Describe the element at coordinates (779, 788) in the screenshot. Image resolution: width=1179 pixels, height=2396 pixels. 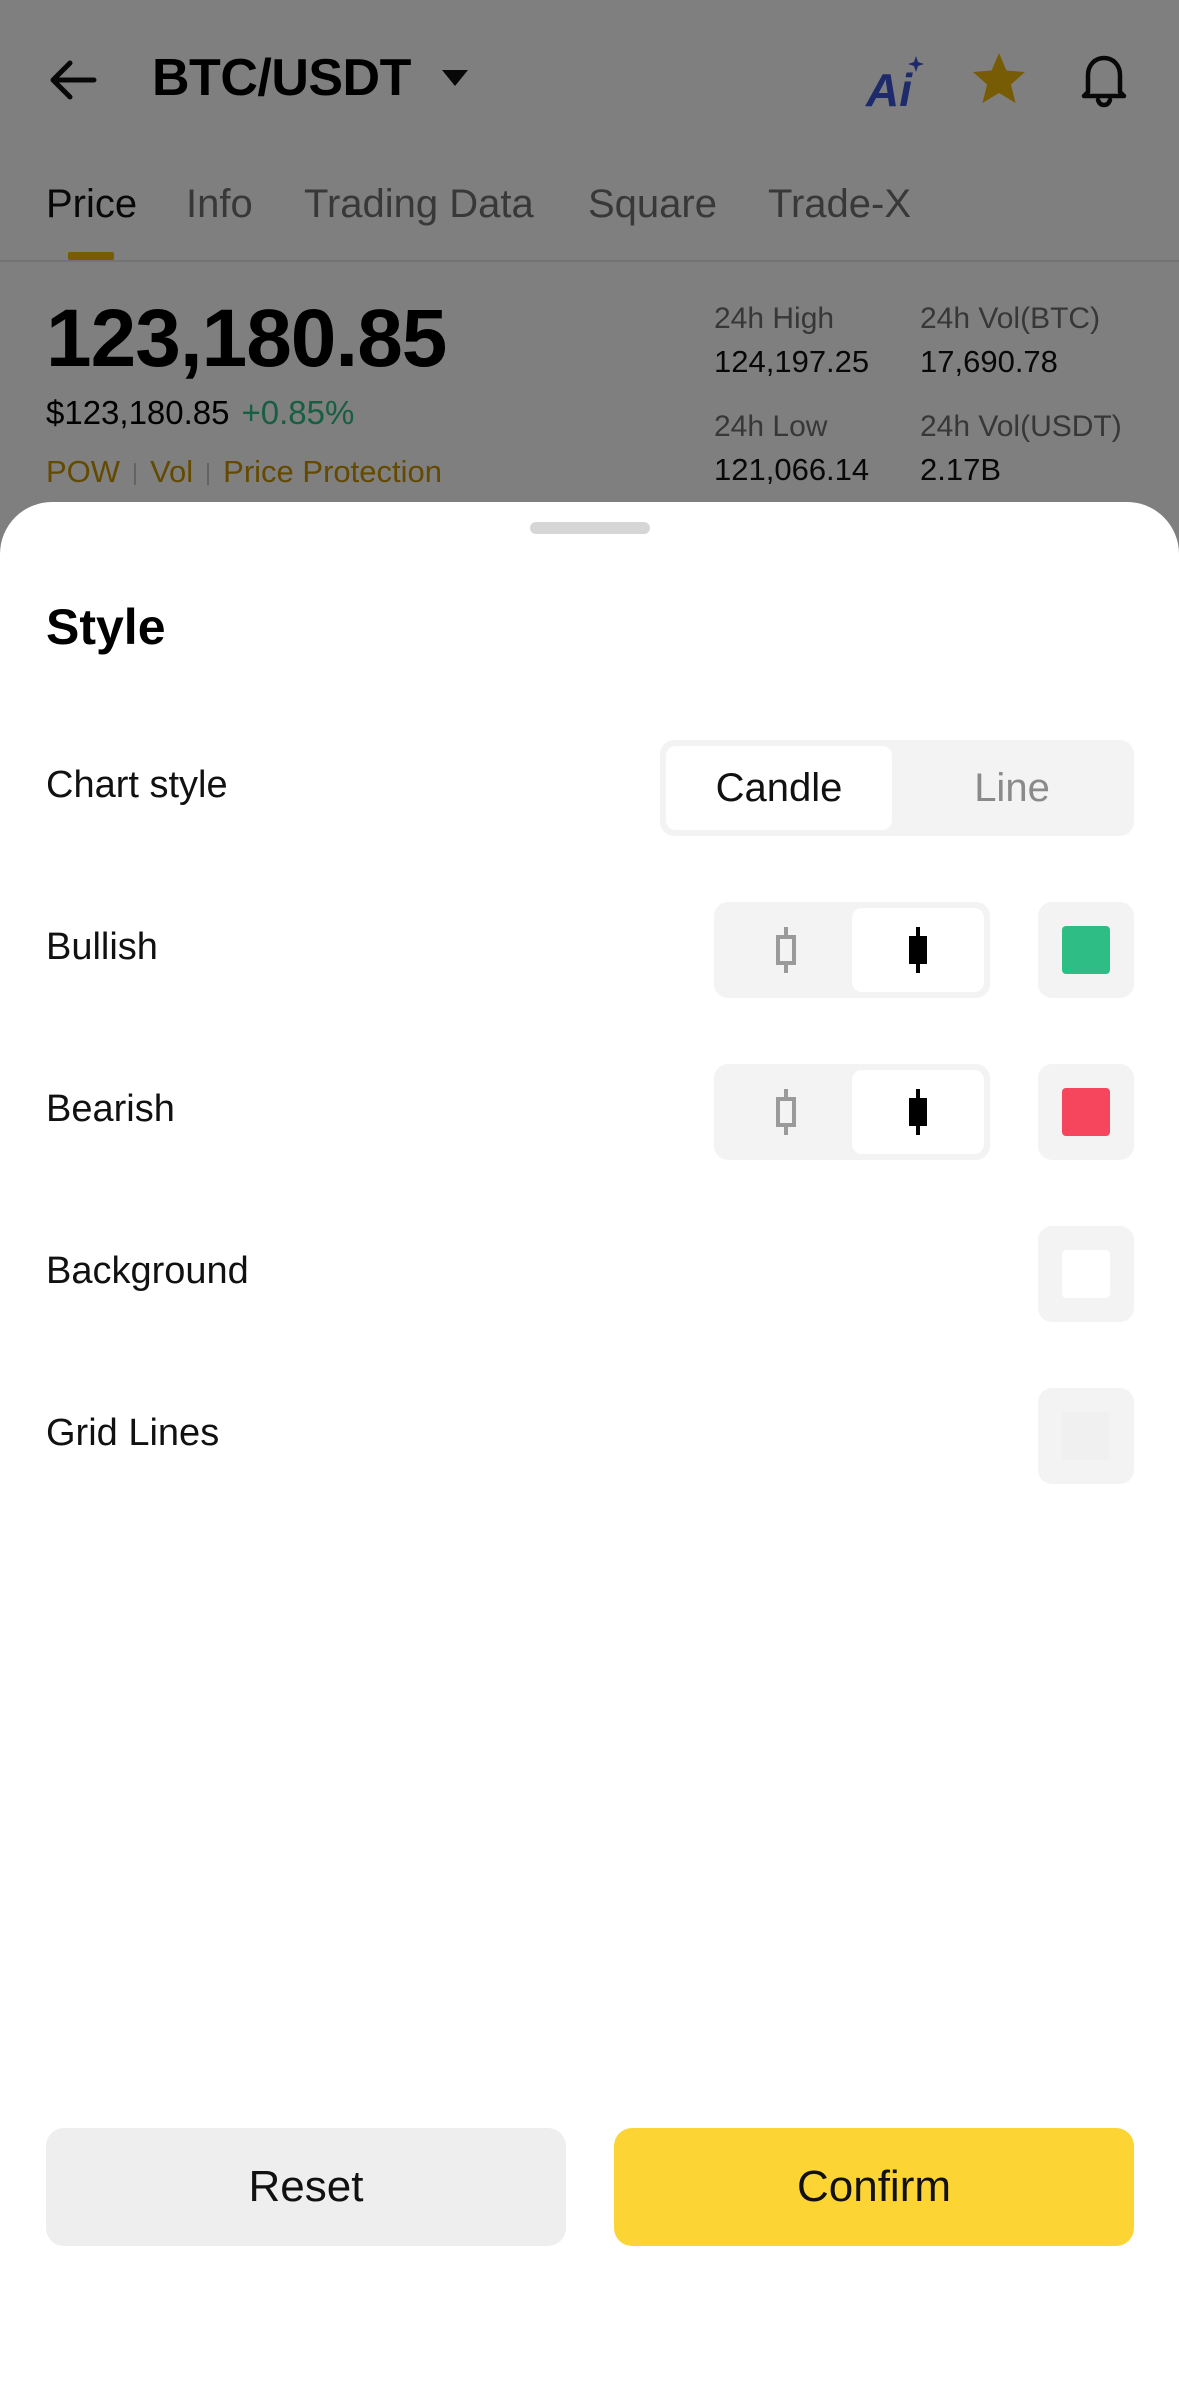
I see `chart-style-candle-option: Candle` at that location.